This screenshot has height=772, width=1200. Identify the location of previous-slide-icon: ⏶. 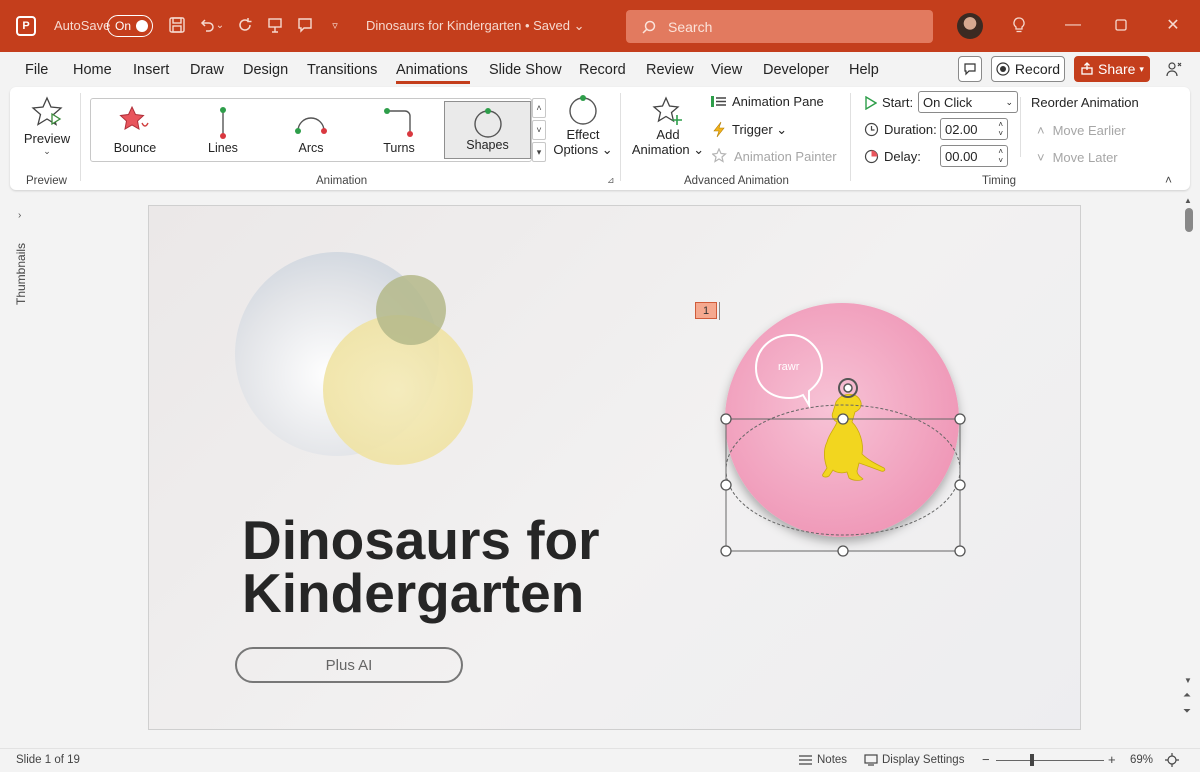
(1187, 695).